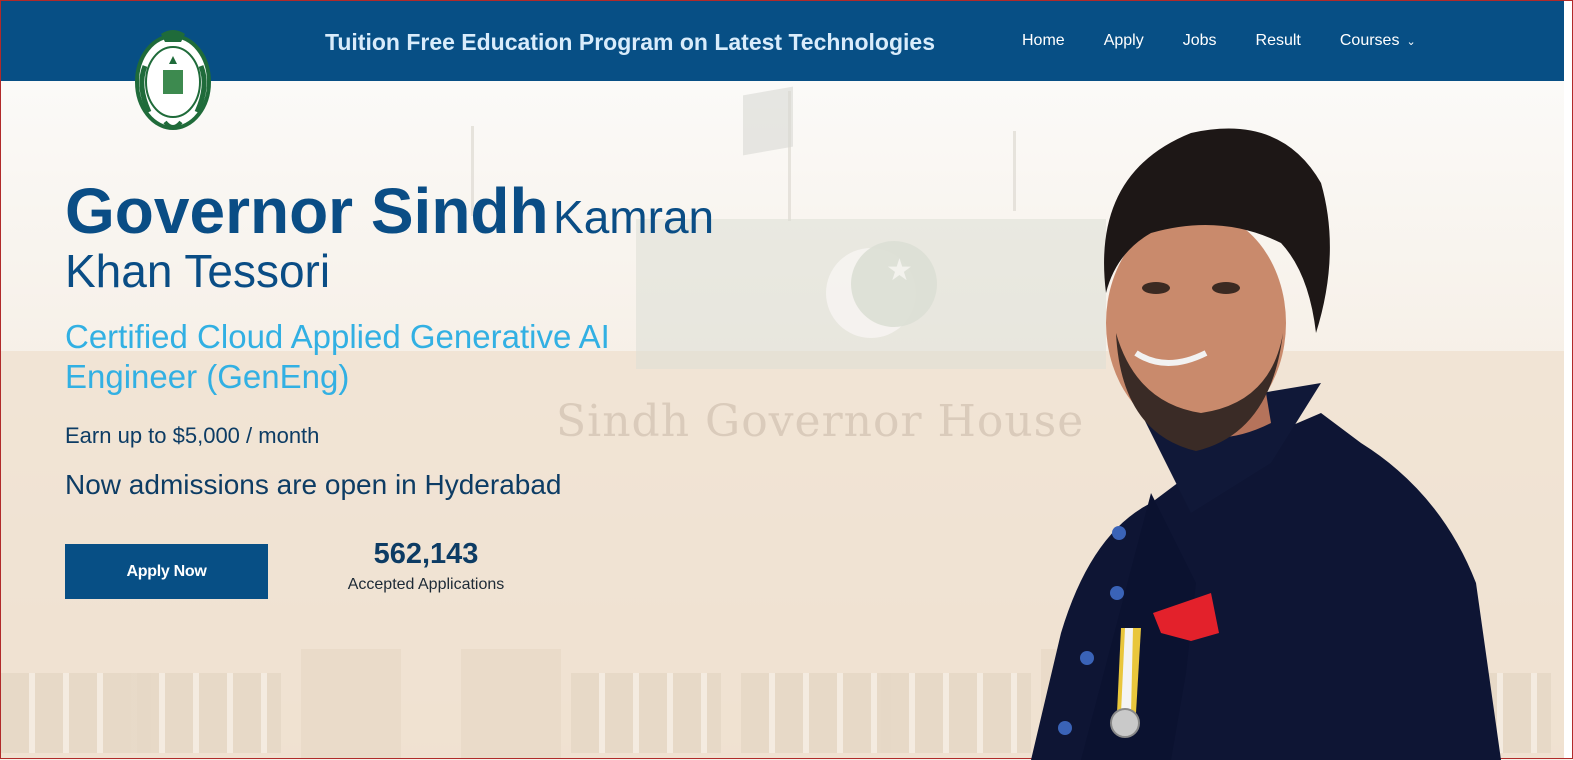  Describe the element at coordinates (198, 271) in the screenshot. I see `heading-name-part2: Khan Tessori` at that location.